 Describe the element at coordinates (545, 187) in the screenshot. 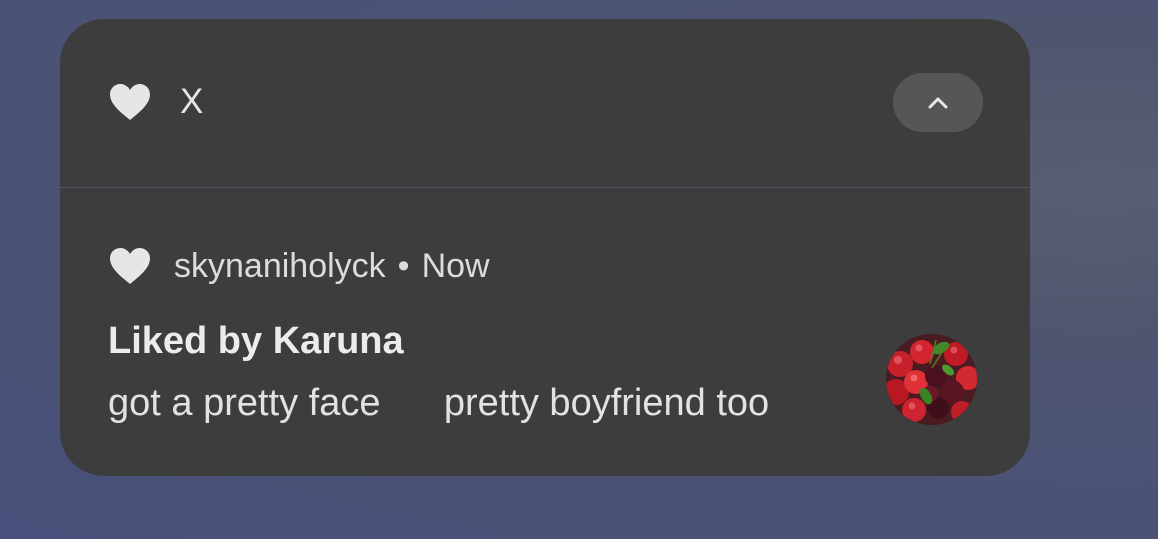

I see `divider` at that location.